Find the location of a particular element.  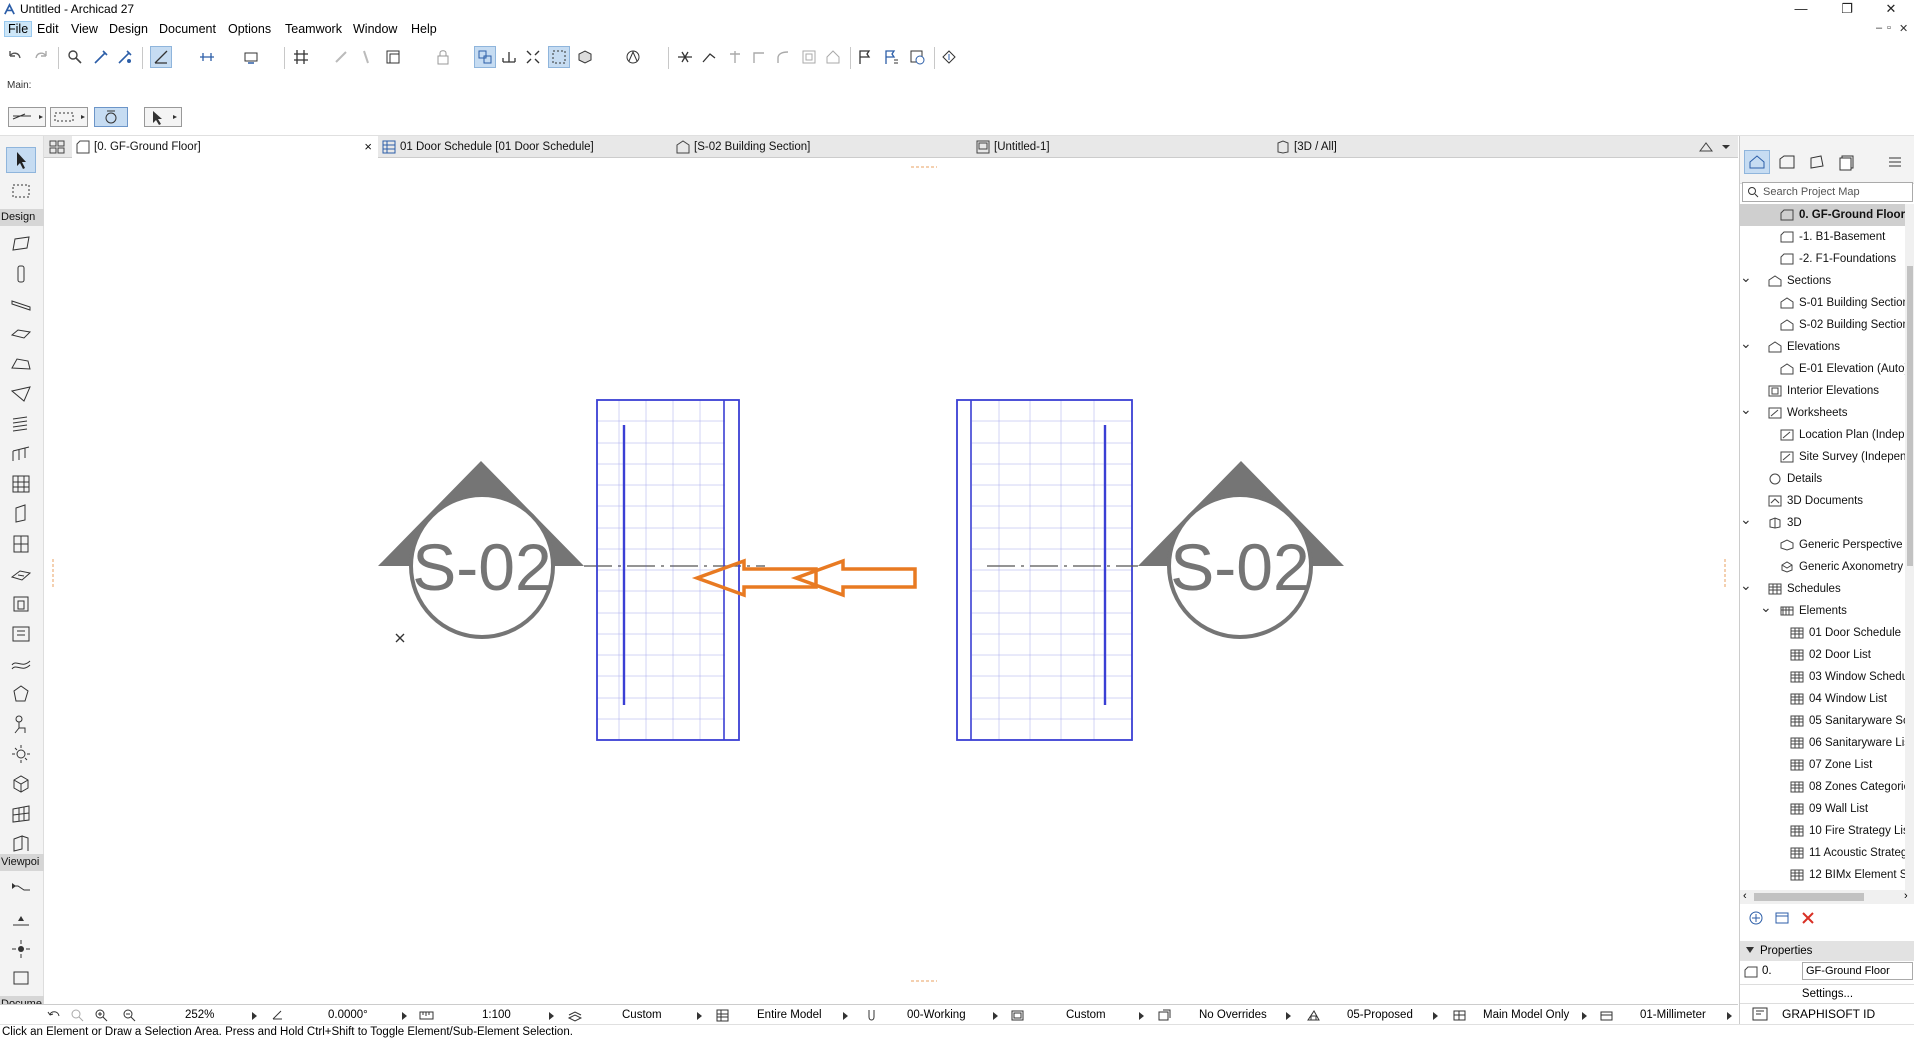

tab-close-icon: × is located at coordinates (368, 147).